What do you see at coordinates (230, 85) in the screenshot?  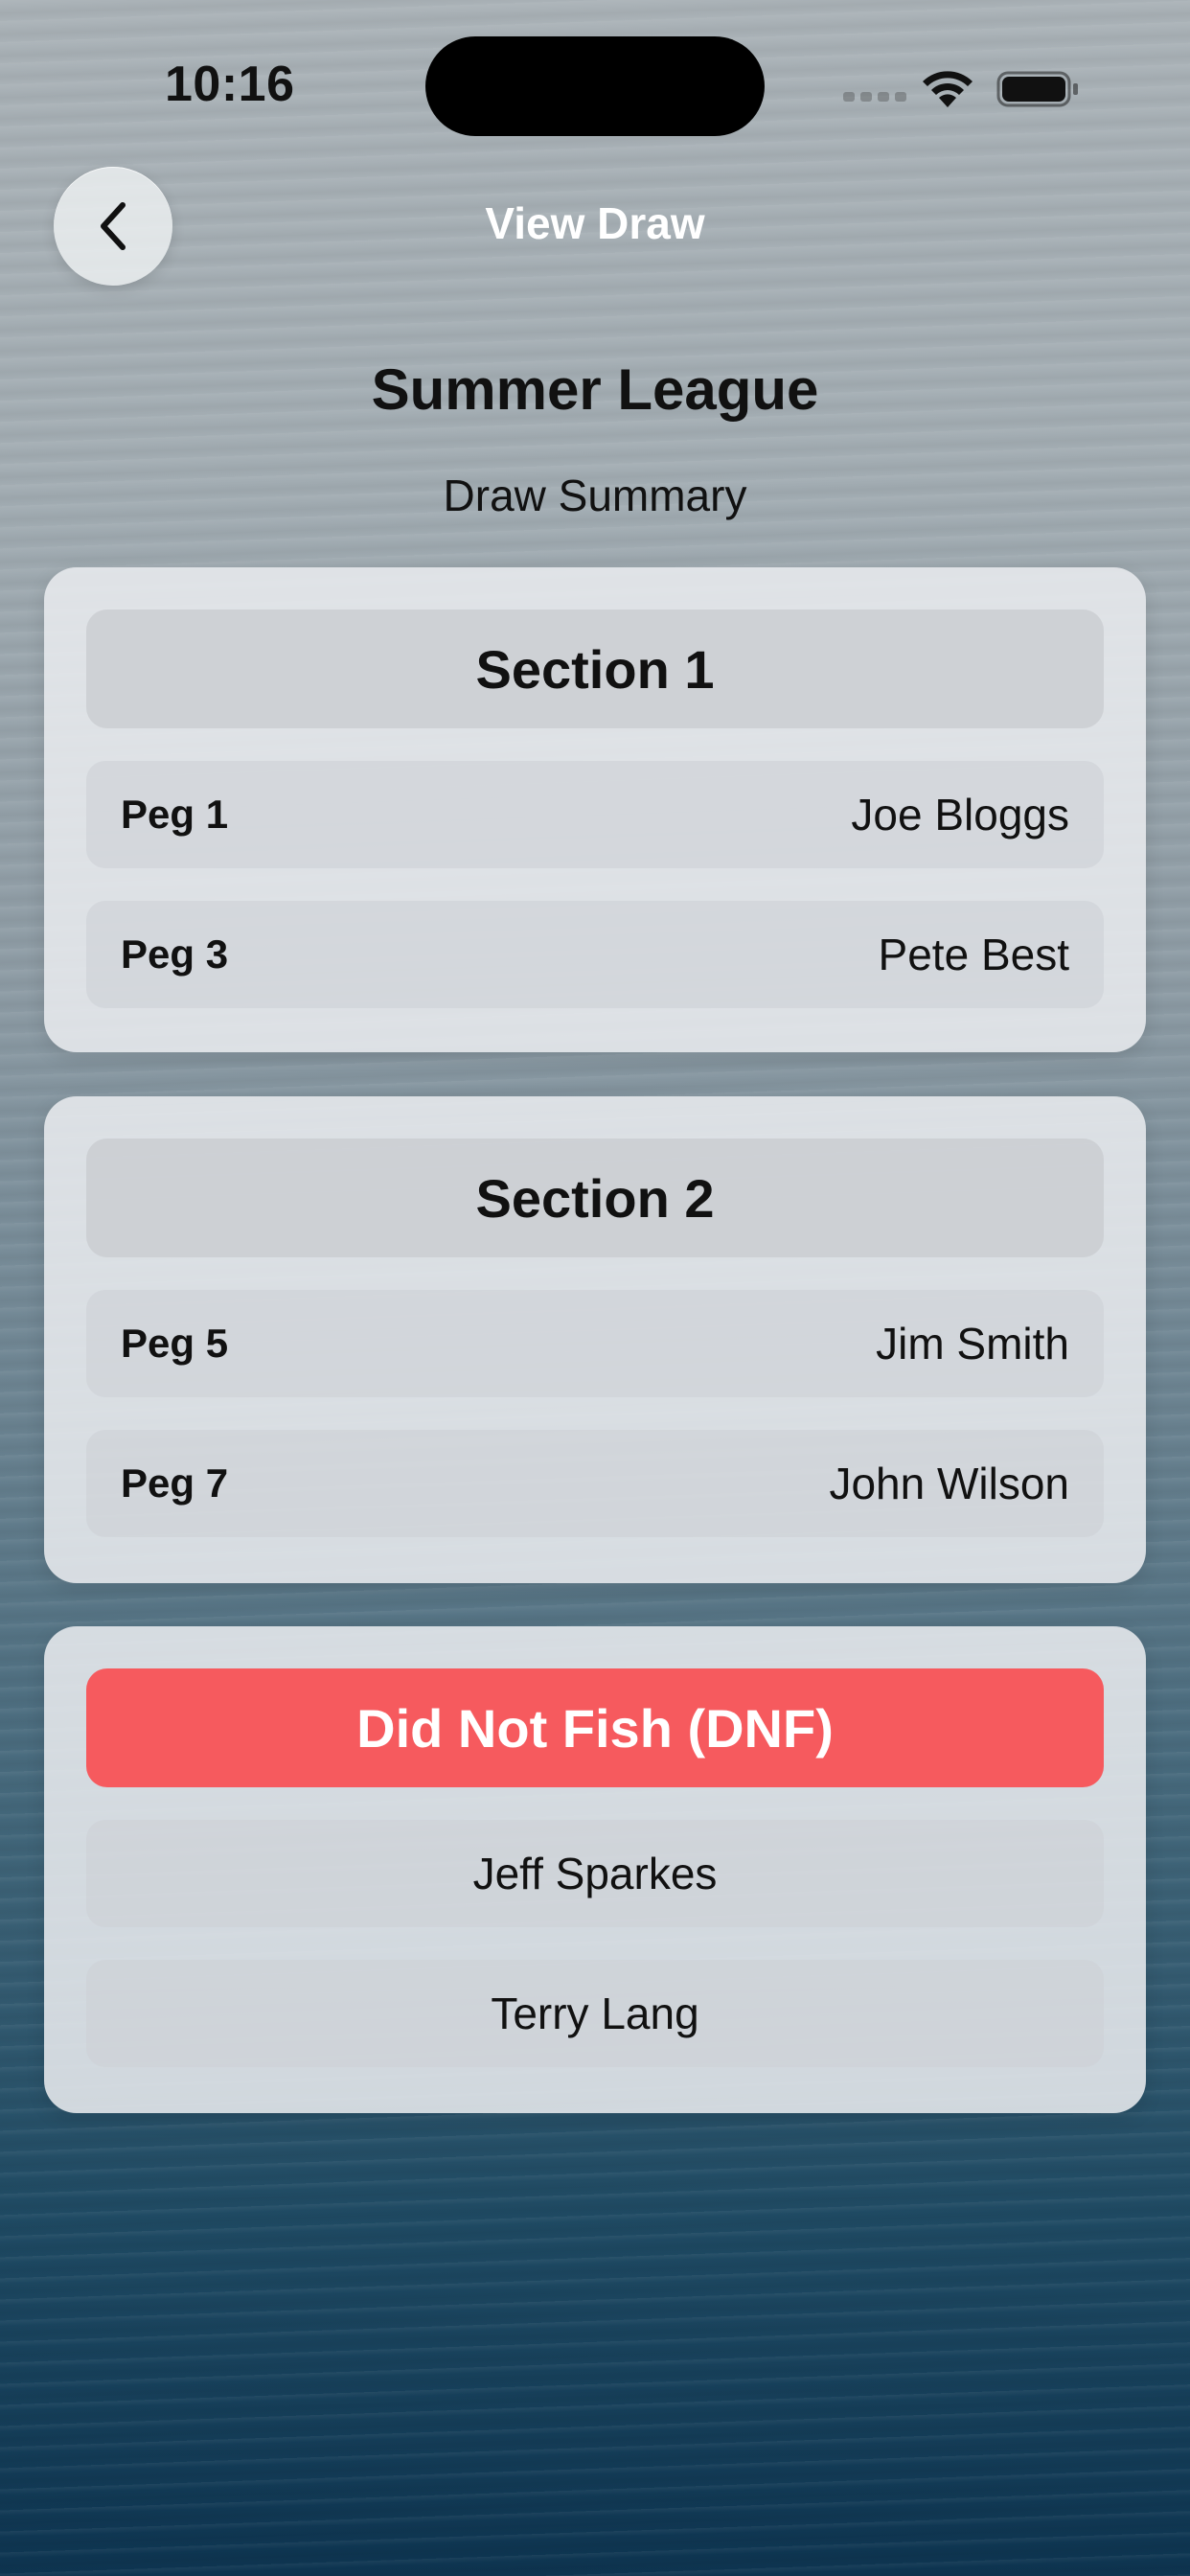 I see `status-time: 10:16` at bounding box center [230, 85].